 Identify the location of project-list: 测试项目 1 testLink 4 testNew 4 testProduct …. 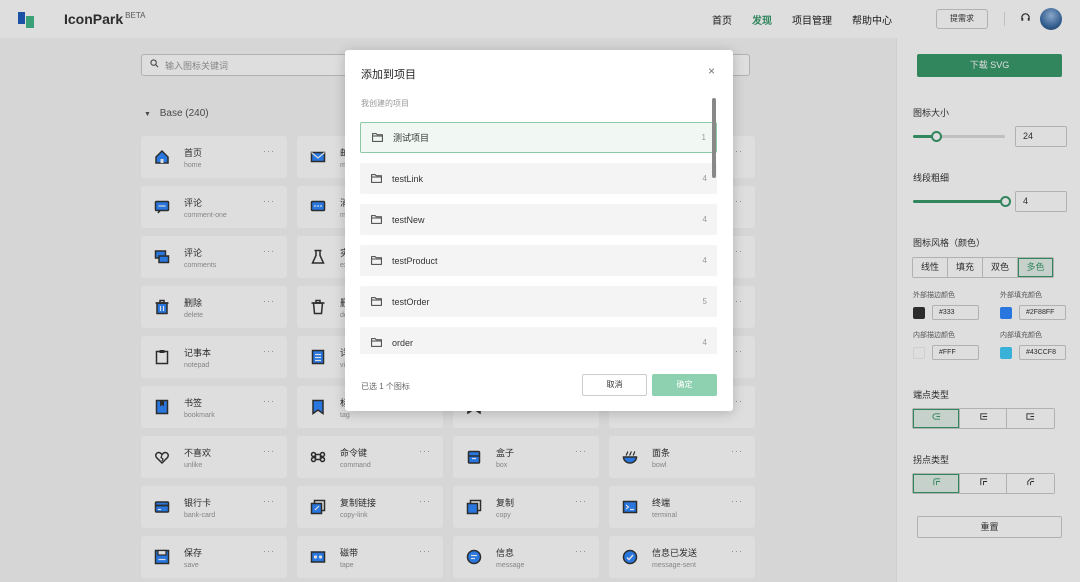
(538, 238).